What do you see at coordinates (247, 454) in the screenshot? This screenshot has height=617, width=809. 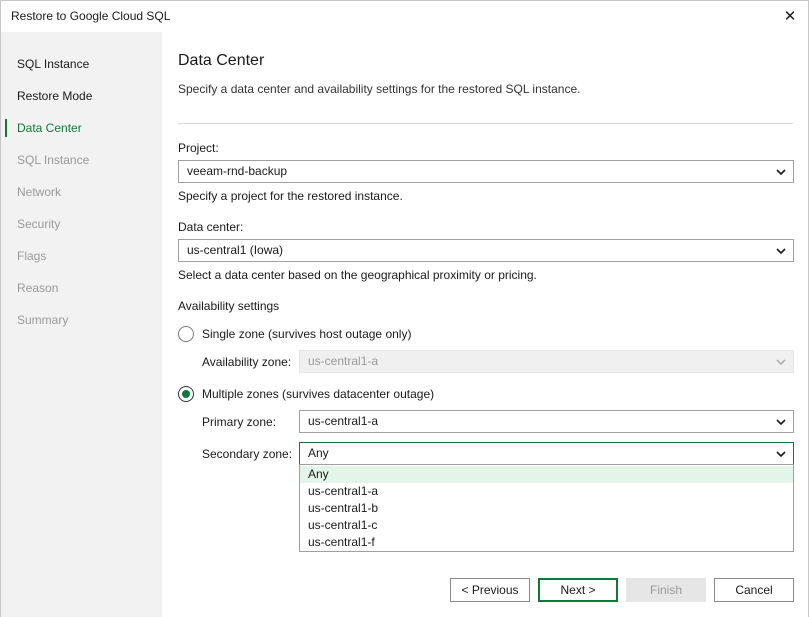 I see `secondary-zone-label: Secondary zone:` at bounding box center [247, 454].